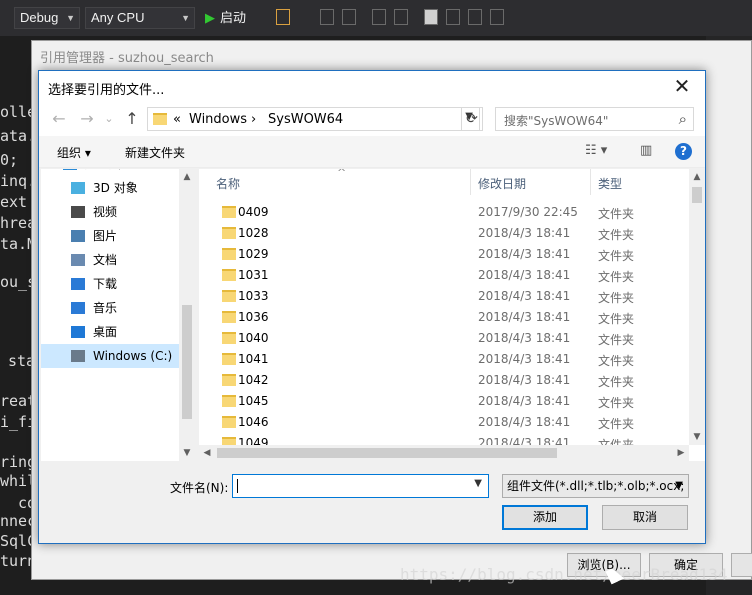 The image size is (752, 595). I want to click on search-icon: ⌕, so click(683, 119).